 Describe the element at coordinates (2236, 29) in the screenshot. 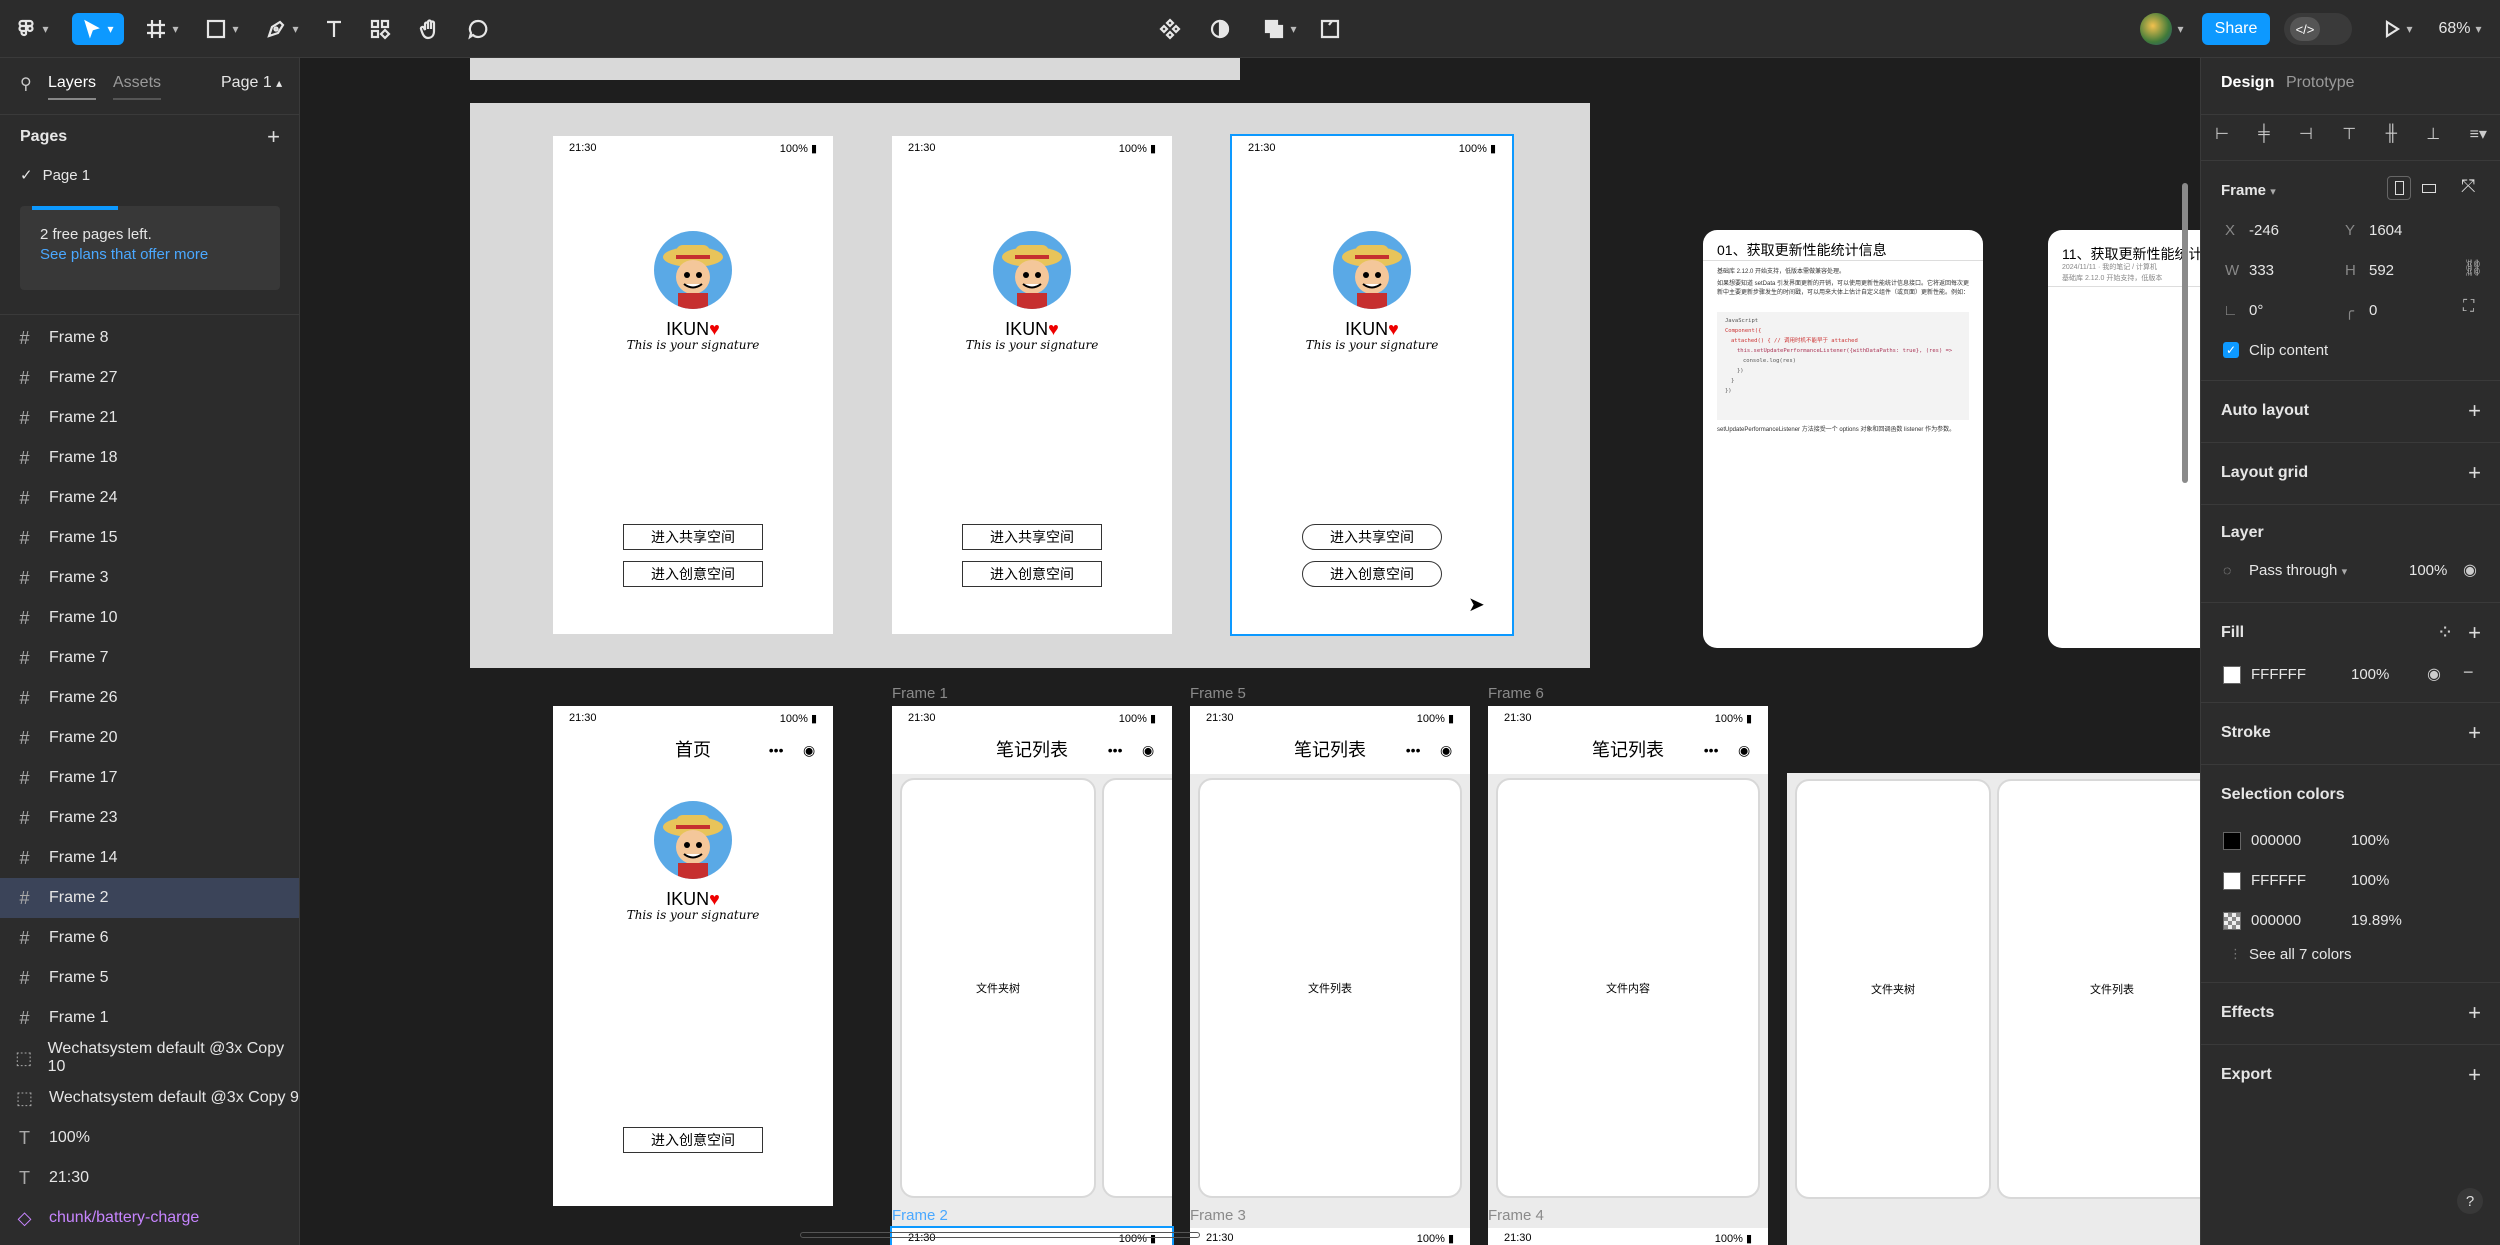

I see `share-button: Share` at that location.